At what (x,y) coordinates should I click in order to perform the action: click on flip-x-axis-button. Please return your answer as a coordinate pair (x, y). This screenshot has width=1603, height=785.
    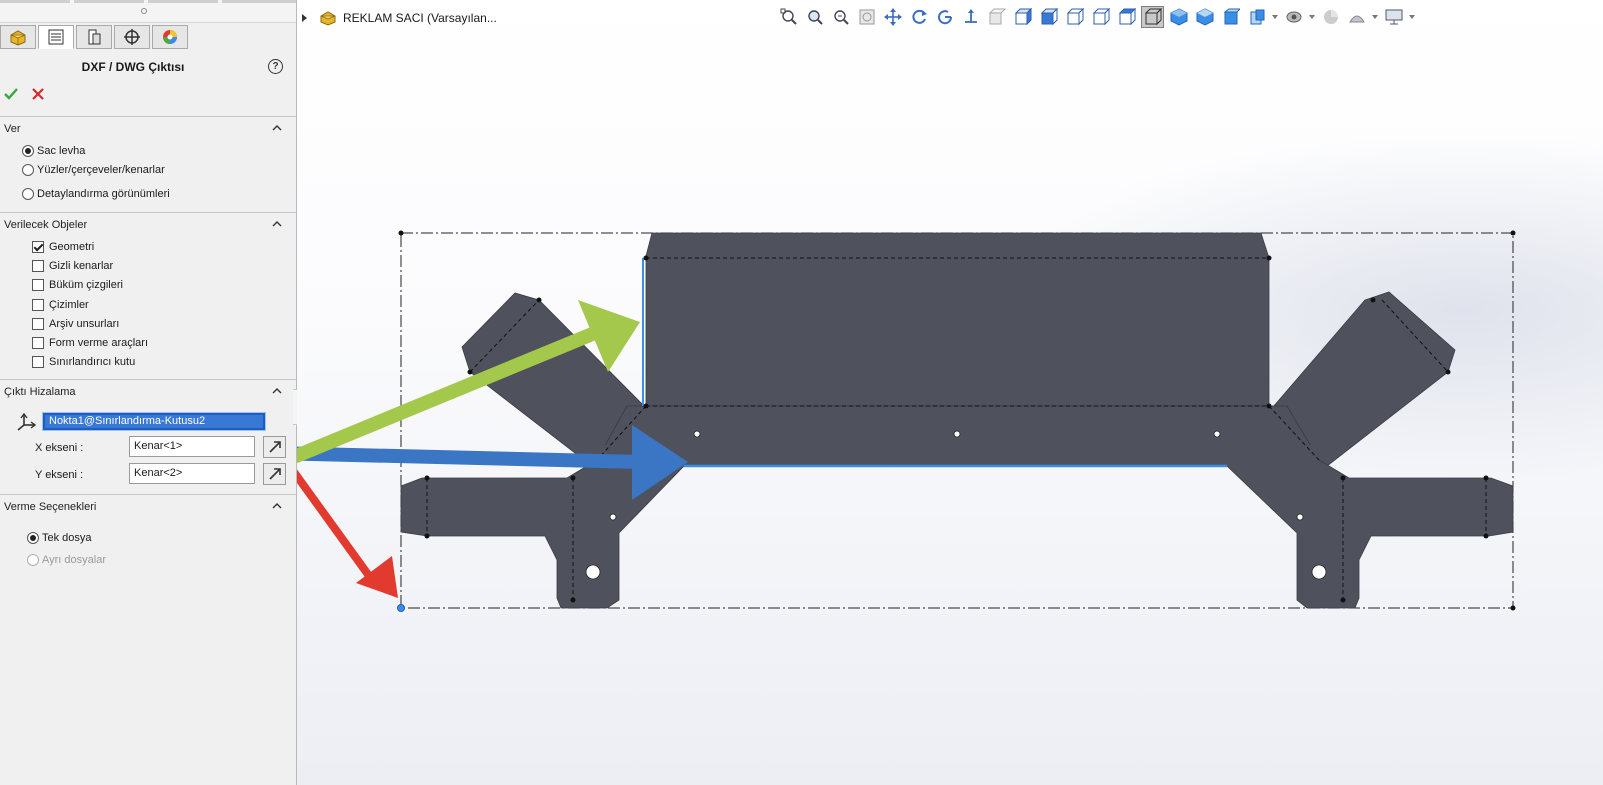
    Looking at the image, I should click on (274, 447).